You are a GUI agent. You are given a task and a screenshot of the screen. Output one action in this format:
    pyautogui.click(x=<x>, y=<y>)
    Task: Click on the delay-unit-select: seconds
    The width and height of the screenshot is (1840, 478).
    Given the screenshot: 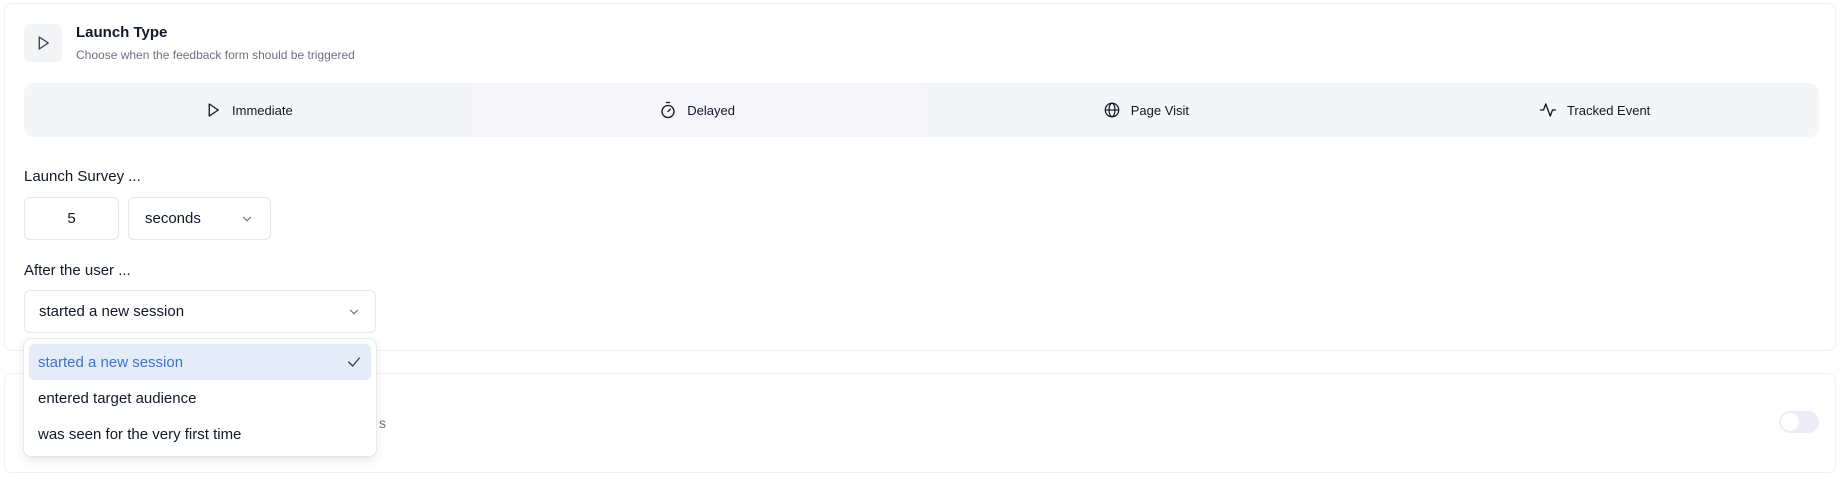 What is the action you would take?
    pyautogui.click(x=199, y=218)
    